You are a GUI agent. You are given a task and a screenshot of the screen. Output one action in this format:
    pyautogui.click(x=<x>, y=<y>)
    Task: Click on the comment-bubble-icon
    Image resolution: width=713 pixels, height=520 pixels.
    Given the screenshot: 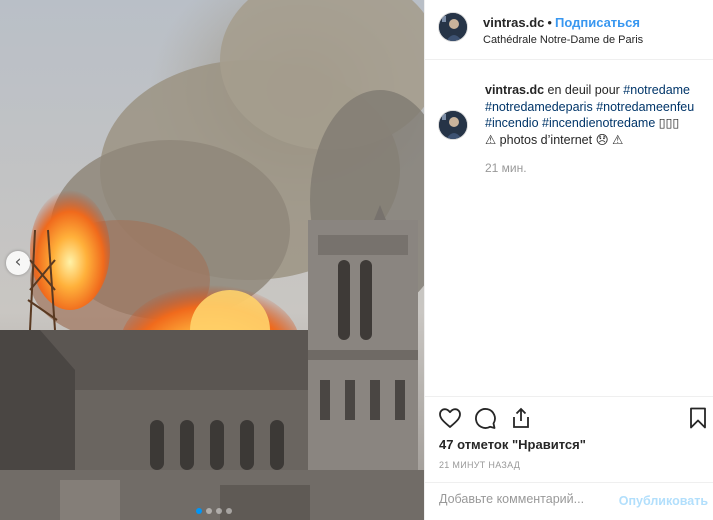 What is the action you would take?
    pyautogui.click(x=485, y=418)
    